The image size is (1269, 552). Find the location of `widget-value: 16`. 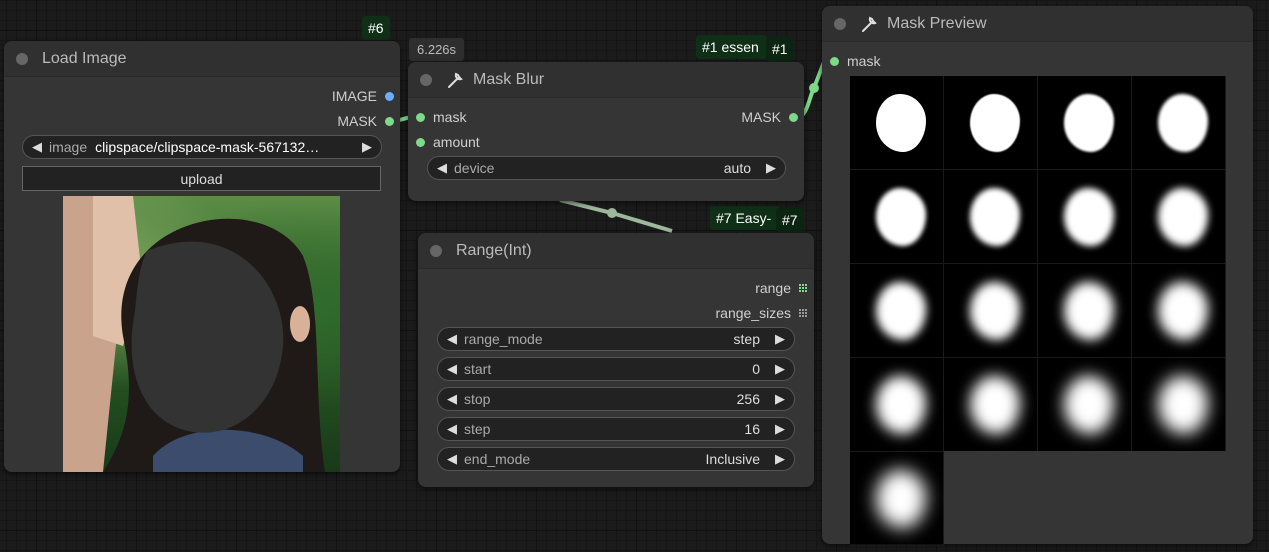

widget-value: 16 is located at coordinates (752, 429).